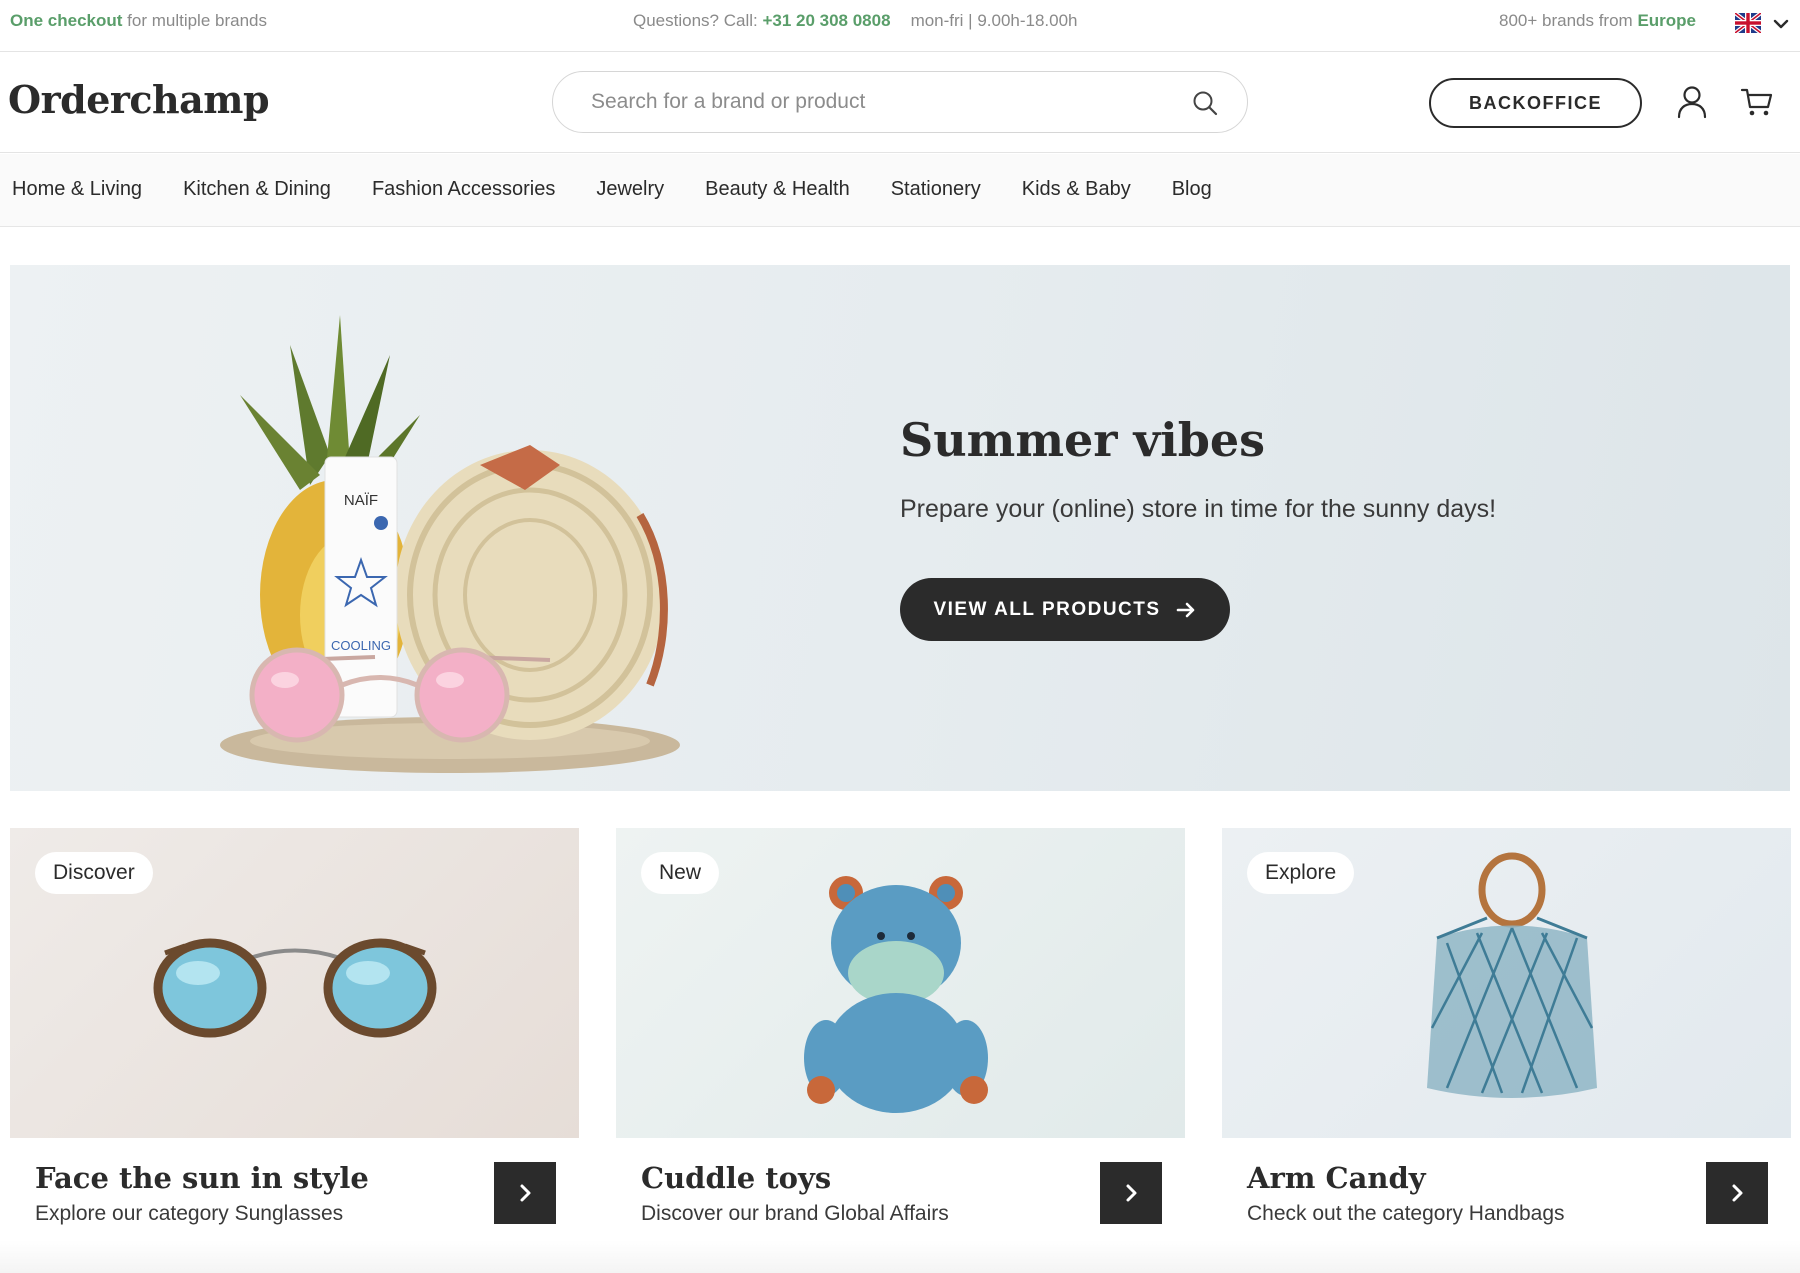 The image size is (1800, 1273). I want to click on card-title: Face the sun in style, so click(202, 1178).